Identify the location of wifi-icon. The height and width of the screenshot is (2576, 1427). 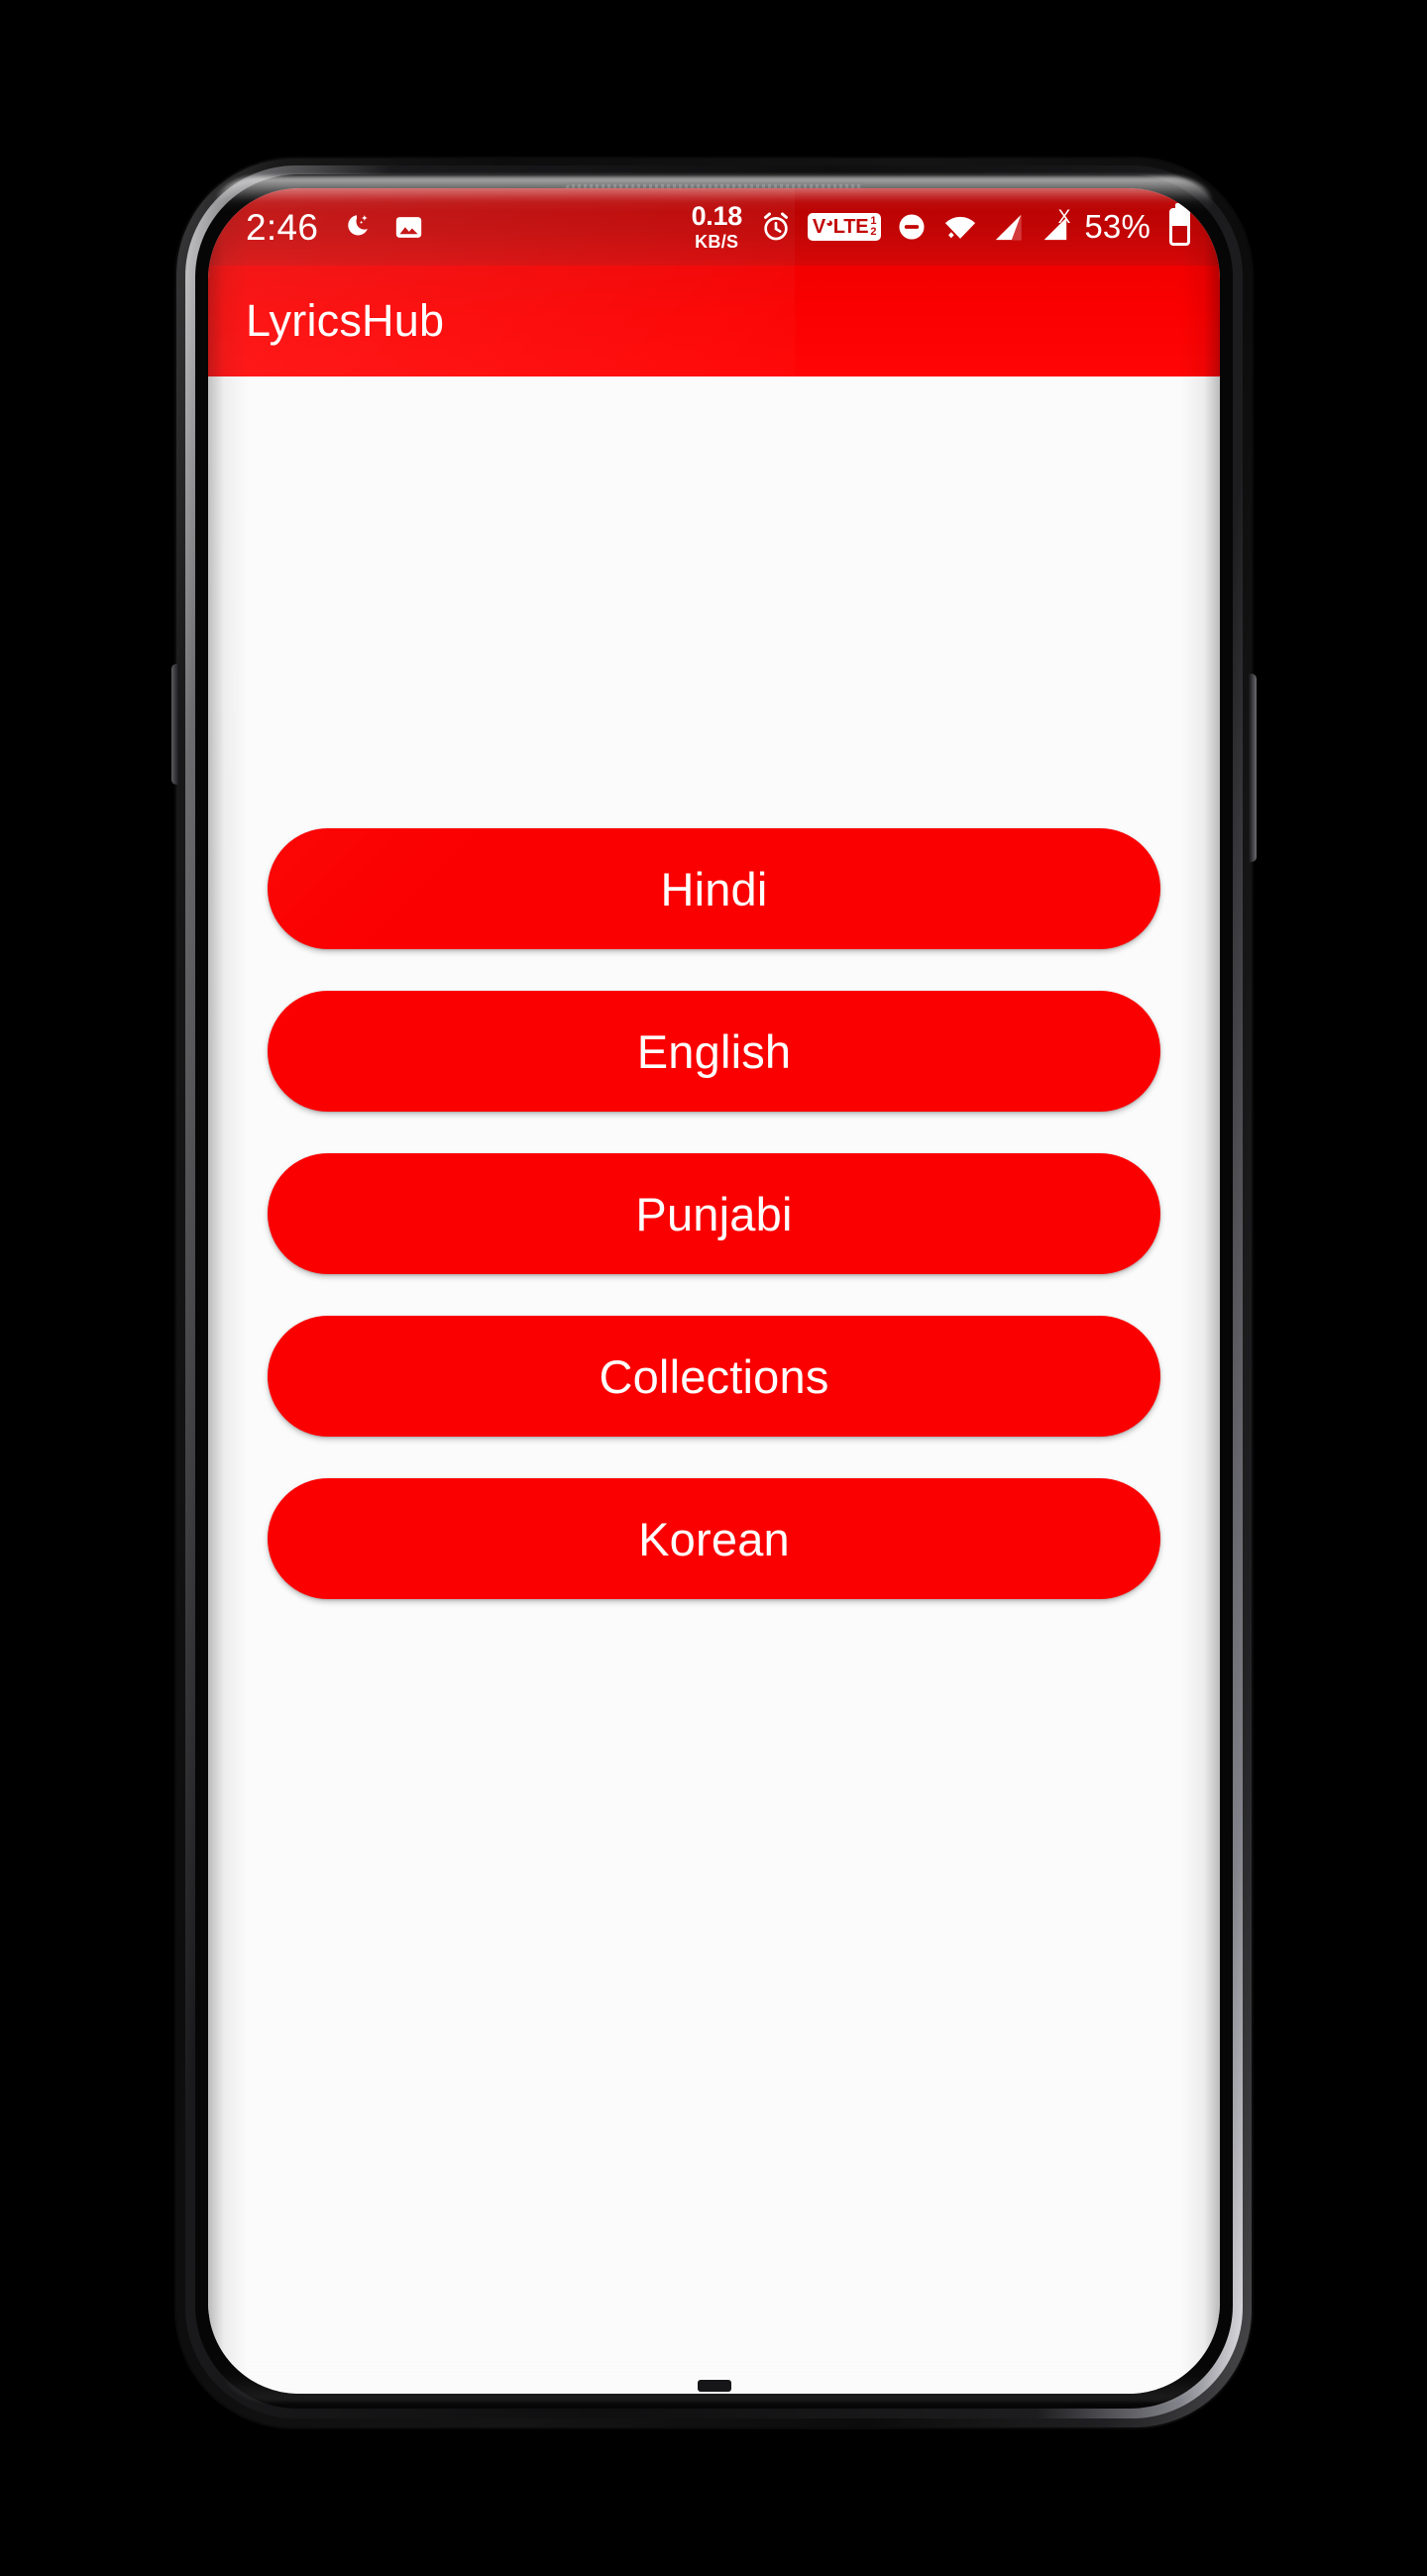
(960, 227).